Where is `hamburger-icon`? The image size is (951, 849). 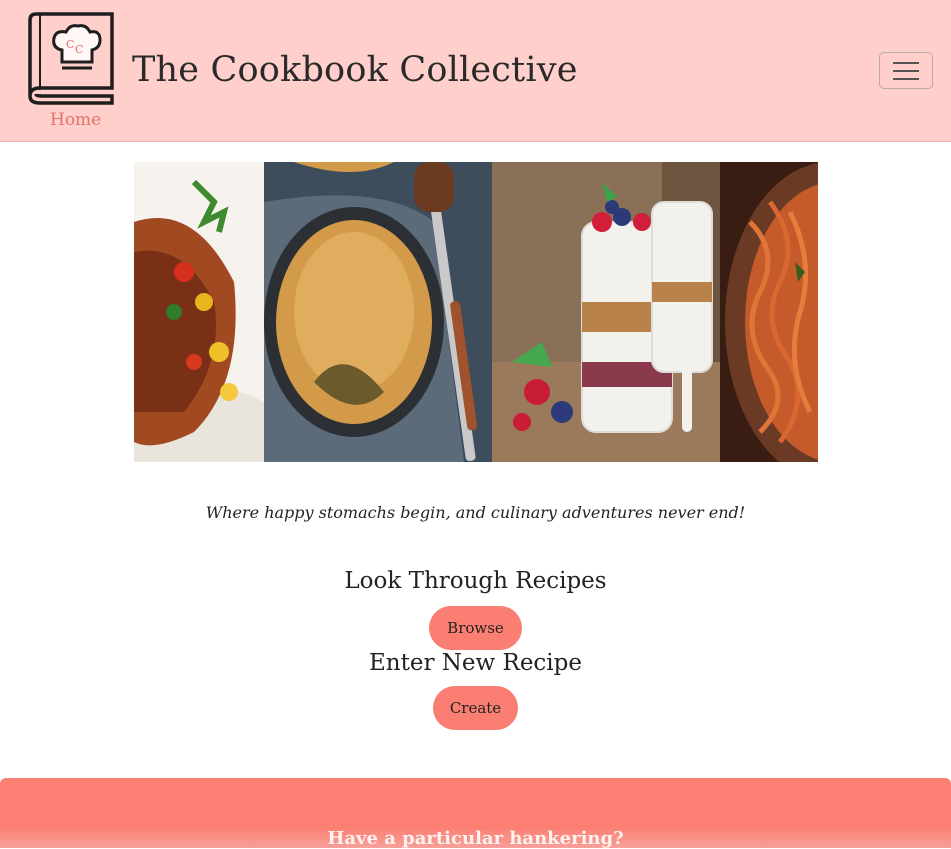
hamburger-icon is located at coordinates (906, 62).